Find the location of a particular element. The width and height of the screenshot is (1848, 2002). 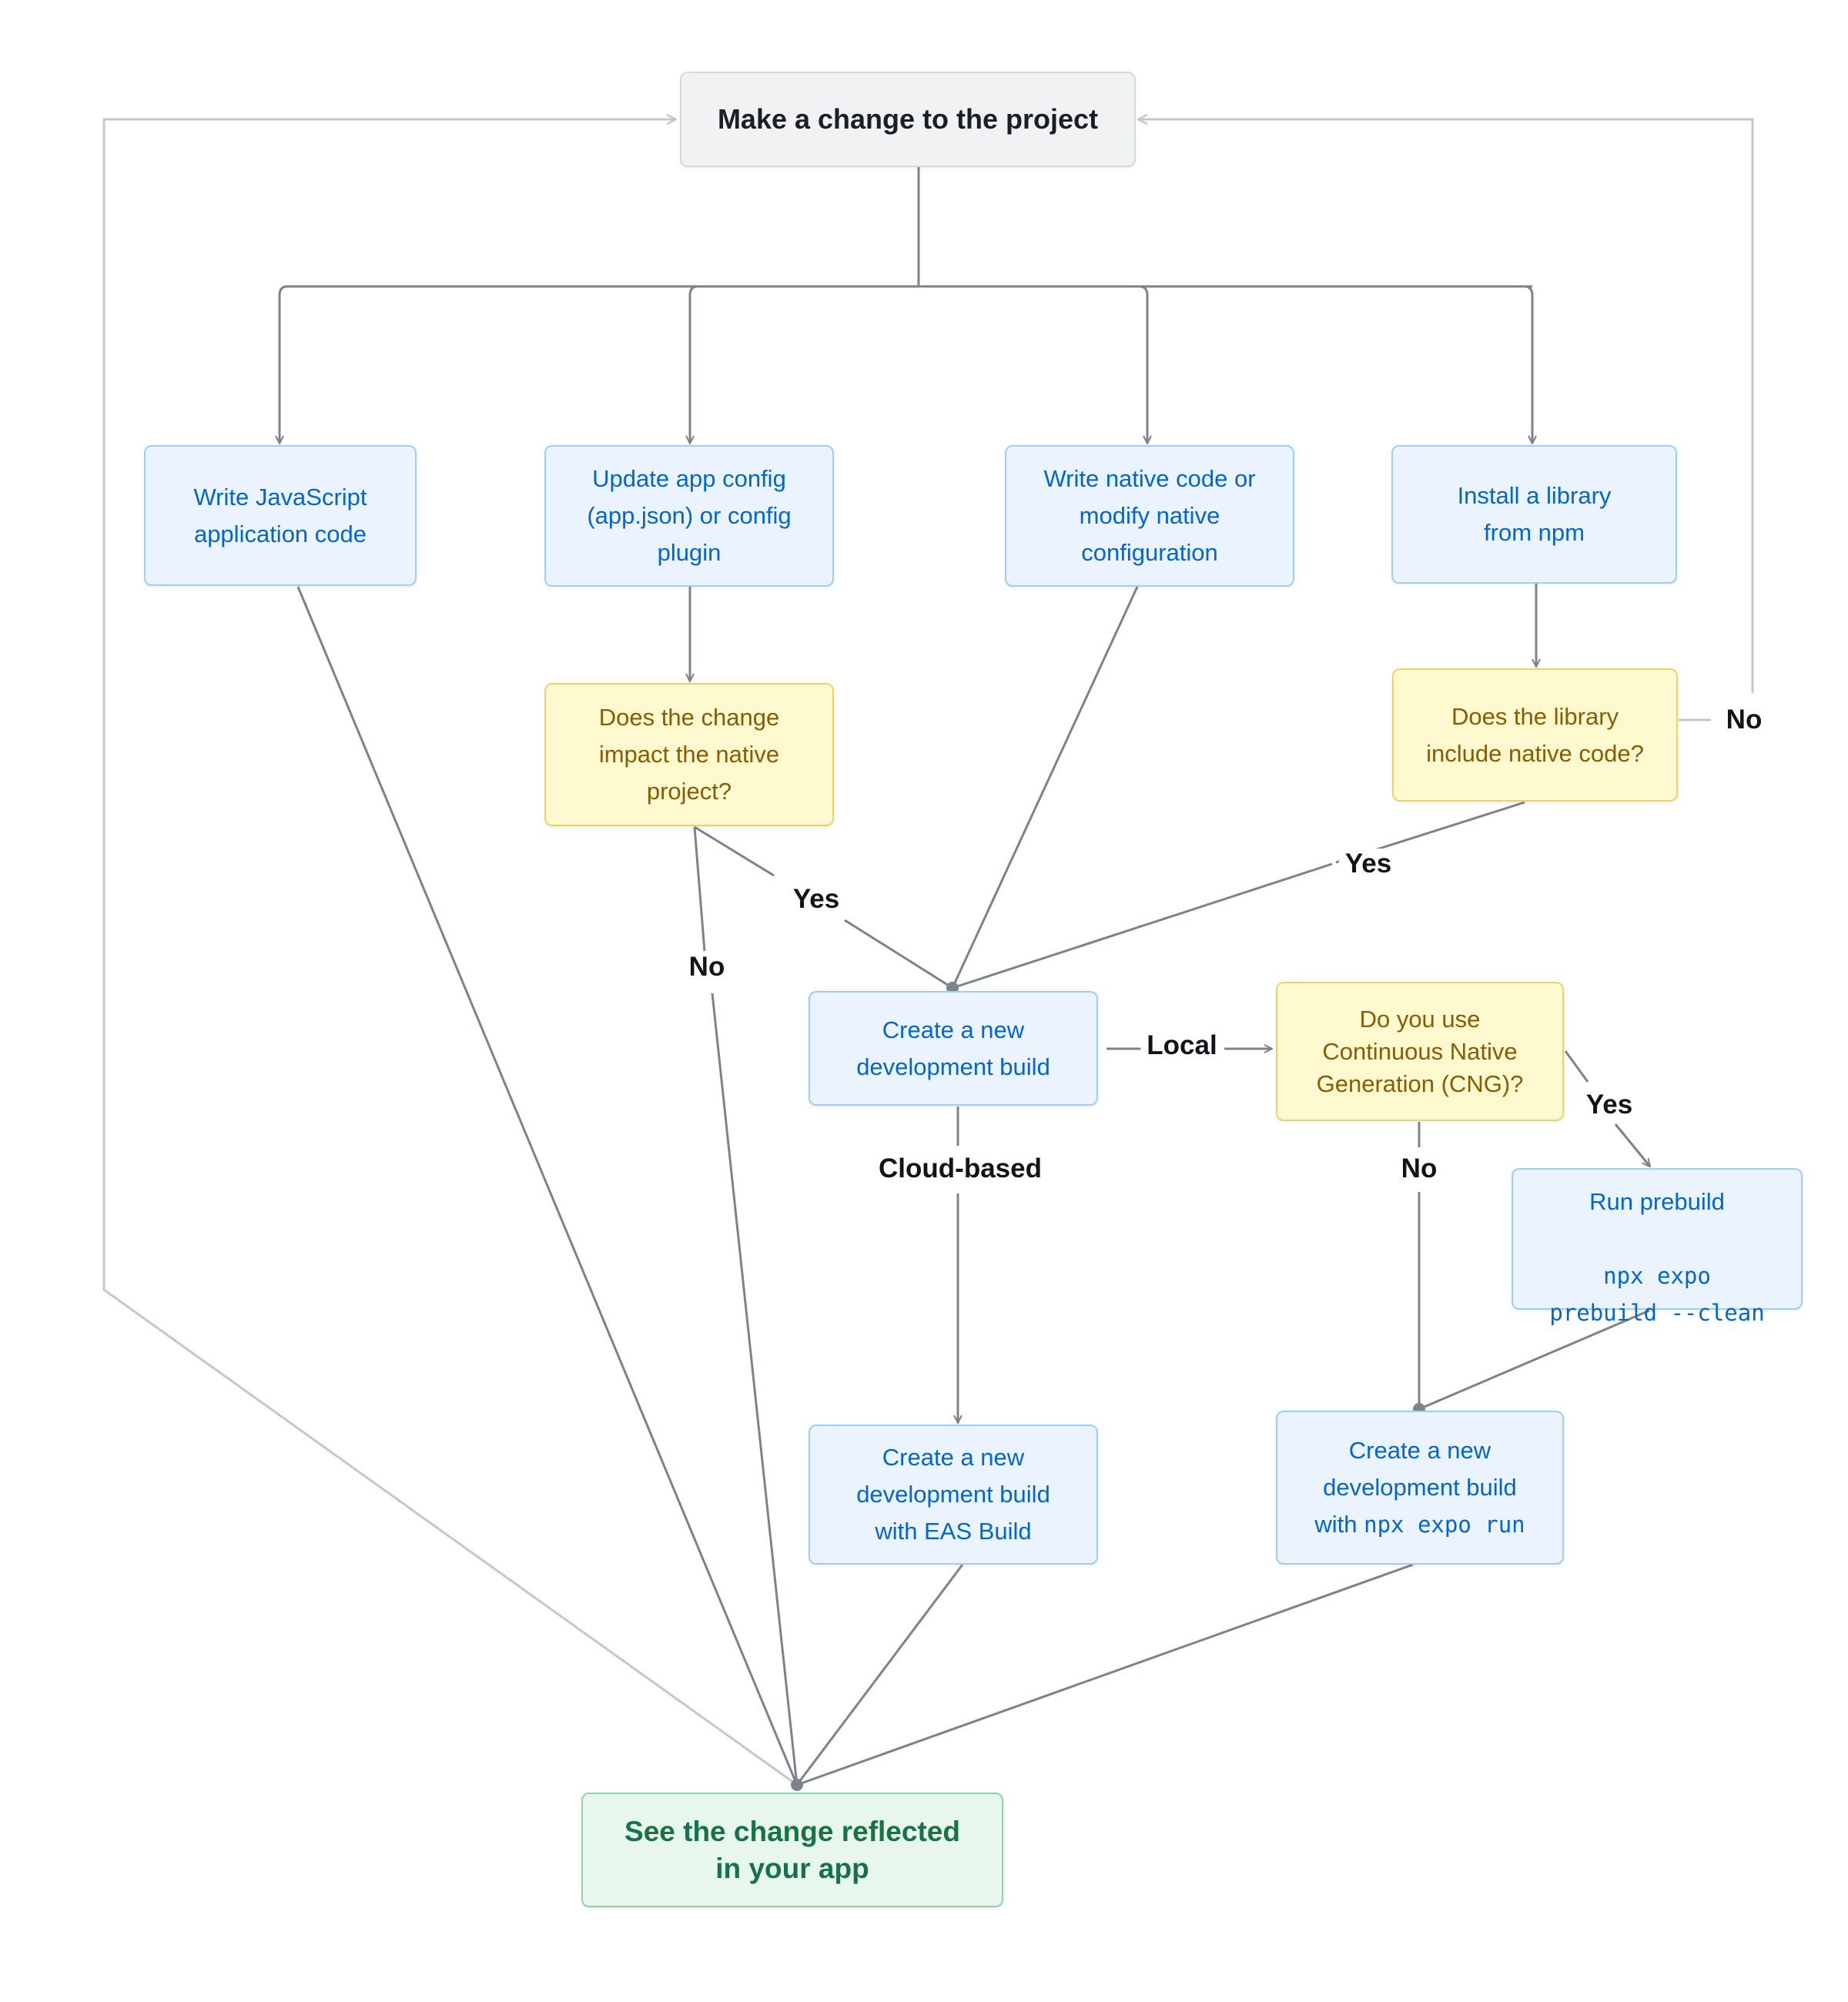

node-write-javascript: Write JavaScript application code is located at coordinates (280, 515).